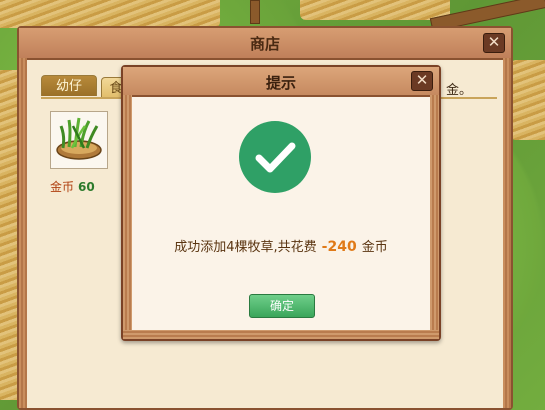 Image resolution: width=545 pixels, height=410 pixels. I want to click on currency-label: 金币, so click(374, 247).